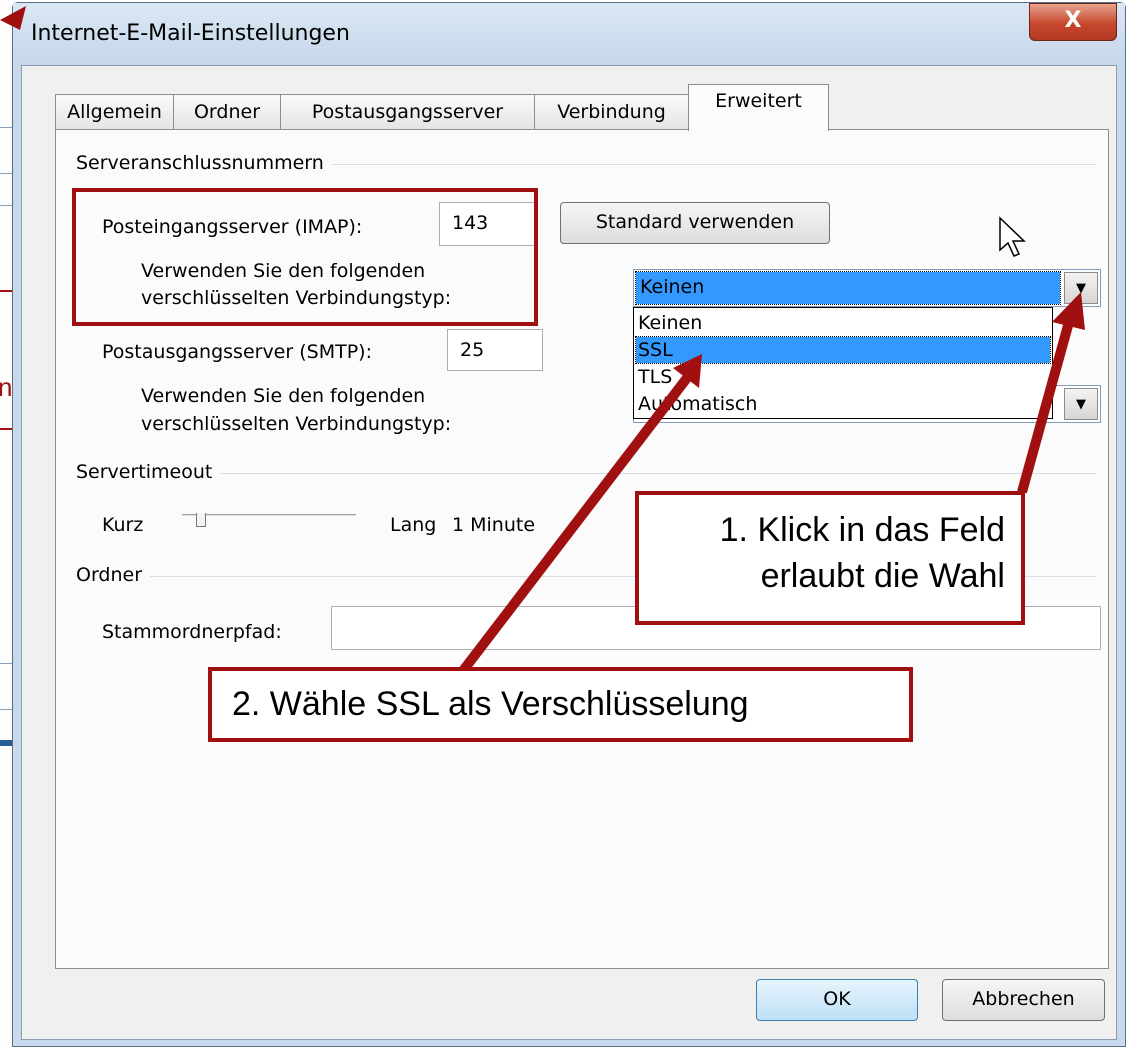 This screenshot has height=1047, width=1126. Describe the element at coordinates (1012, 236) in the screenshot. I see `mouse-cursor-icon` at that location.